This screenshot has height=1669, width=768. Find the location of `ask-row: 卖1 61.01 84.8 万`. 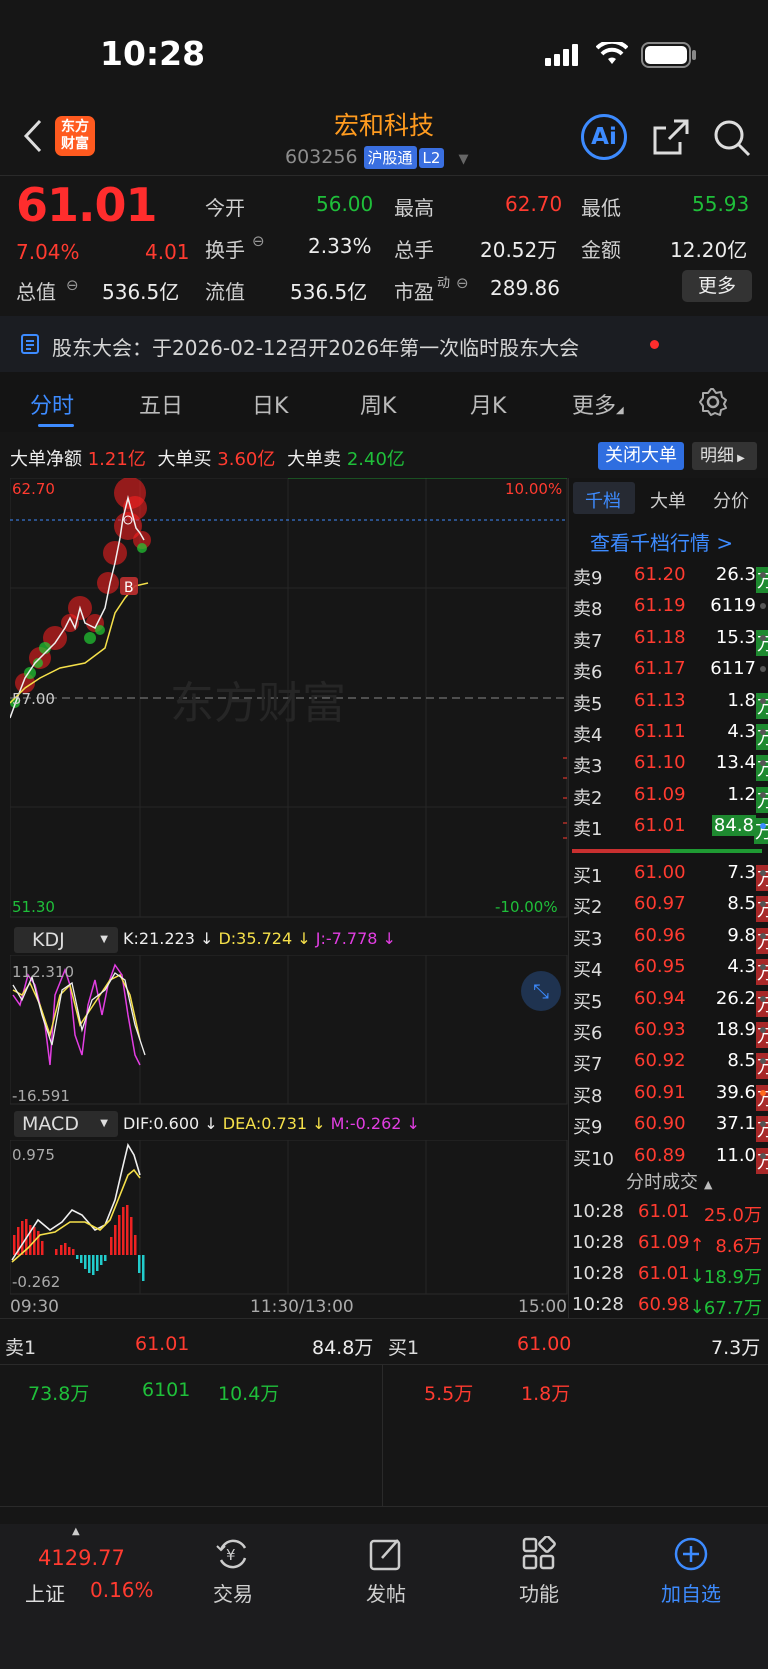

ask-row: 卖1 61.01 84.8 万 is located at coordinates (669, 828).